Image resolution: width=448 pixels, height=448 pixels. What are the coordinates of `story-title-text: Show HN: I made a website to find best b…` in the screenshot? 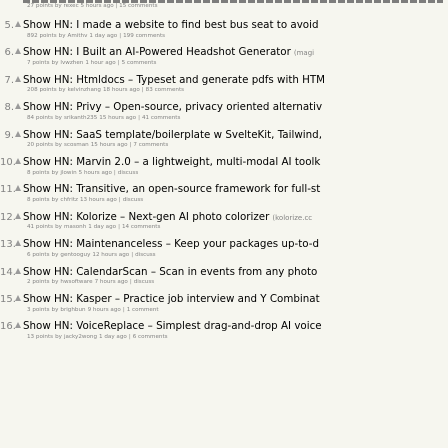 It's located at (171, 25).